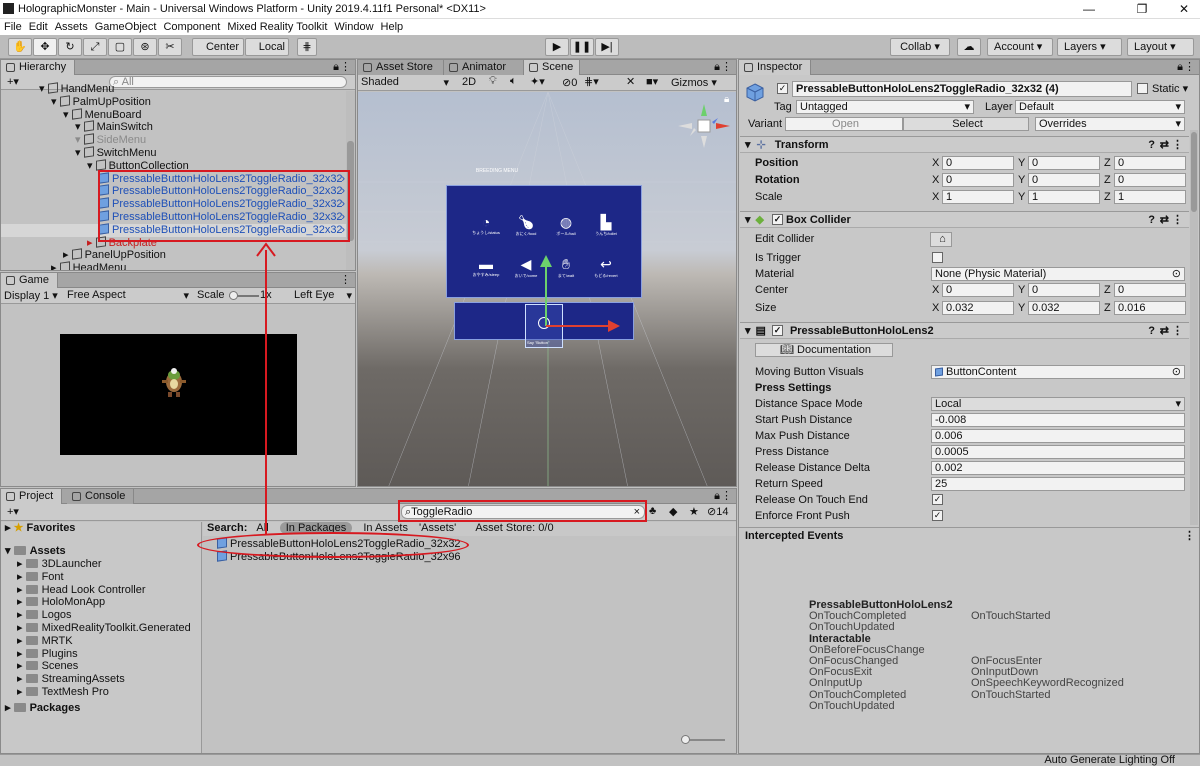 This screenshot has height=766, width=1200. I want to click on orientation-gizmo, so click(704, 128).